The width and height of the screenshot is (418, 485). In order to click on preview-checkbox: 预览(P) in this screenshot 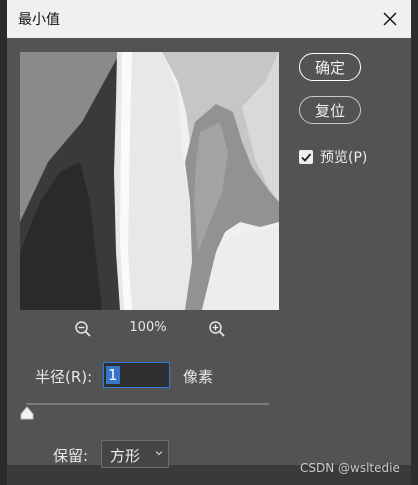, I will do `click(333, 157)`.